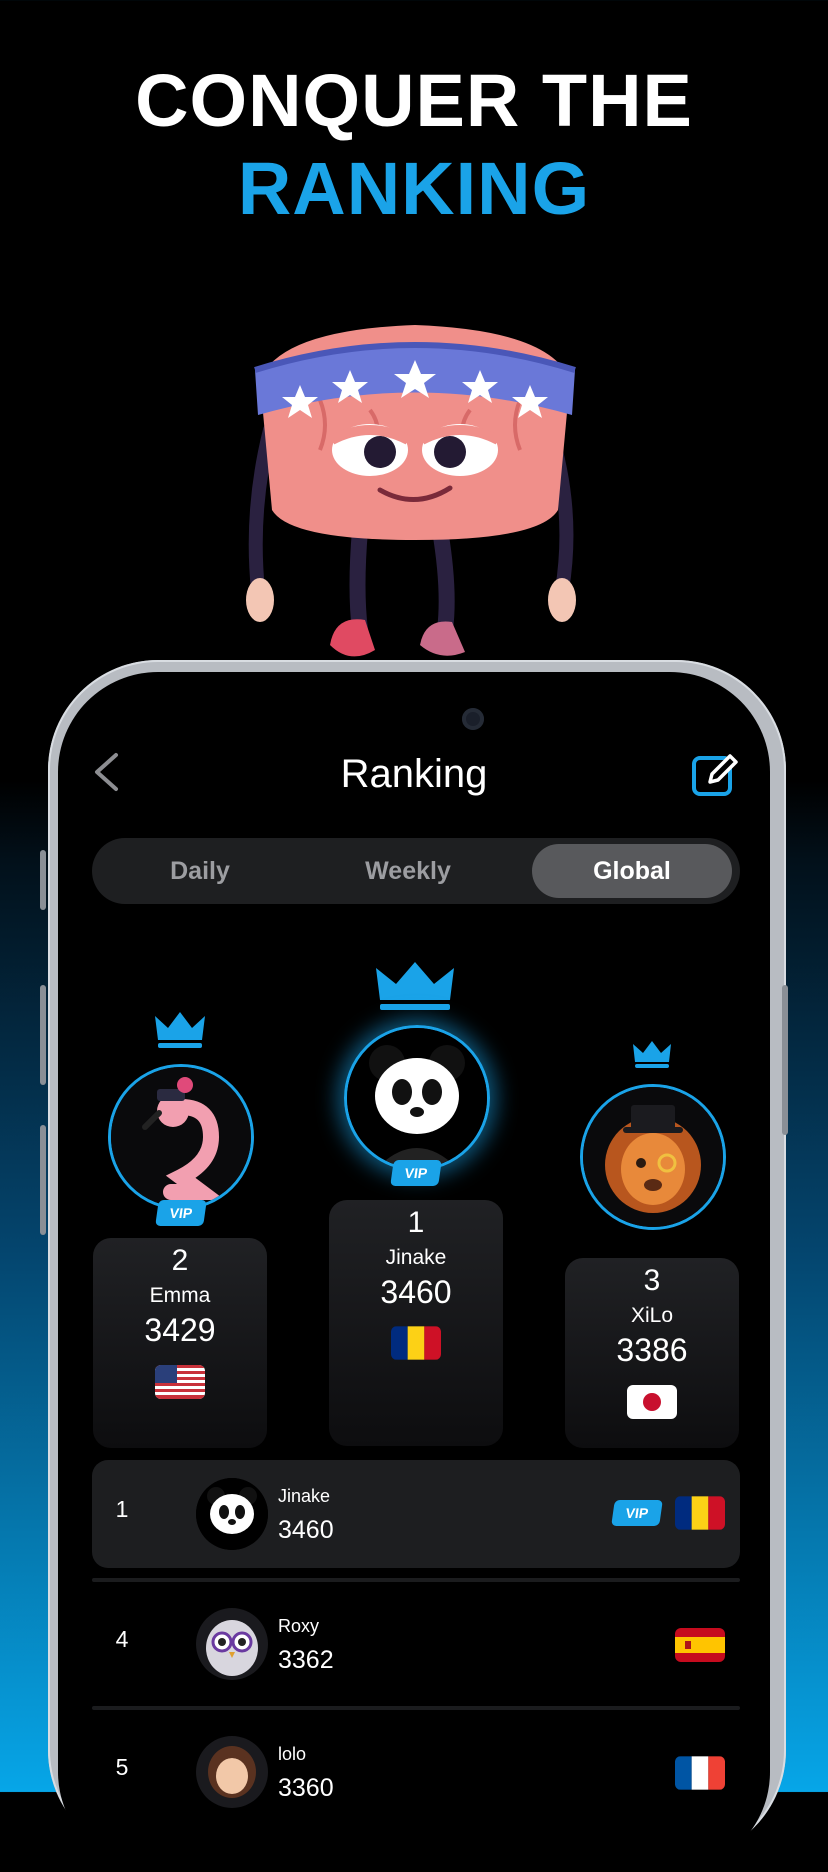 The width and height of the screenshot is (828, 1872). I want to click on hero-title-line1: CONQUER THE, so click(414, 100).